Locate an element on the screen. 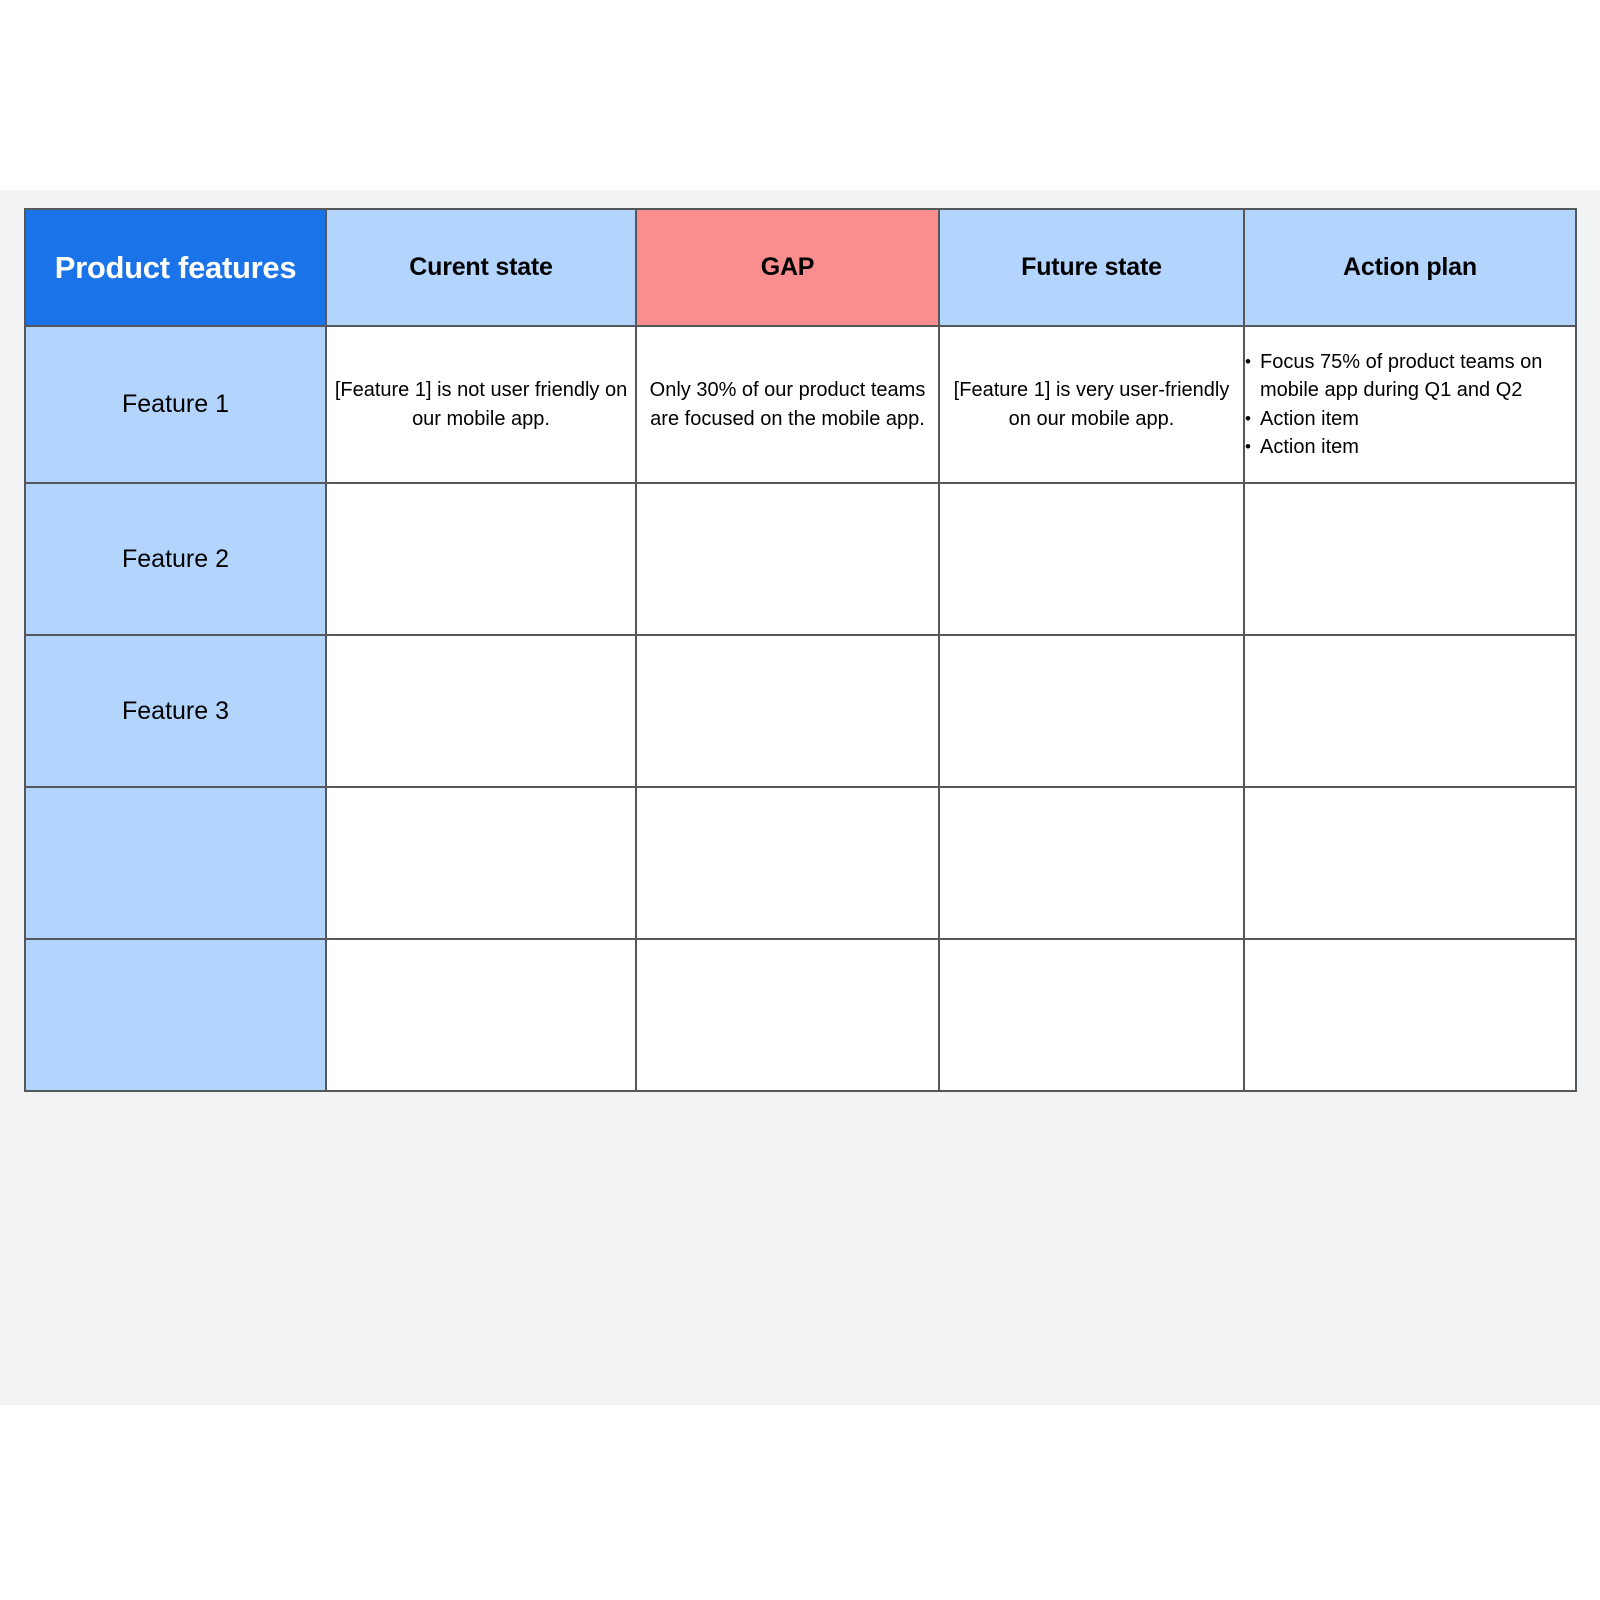 The image size is (1600, 1600). column-header-current-state: Curent state is located at coordinates (481, 267).